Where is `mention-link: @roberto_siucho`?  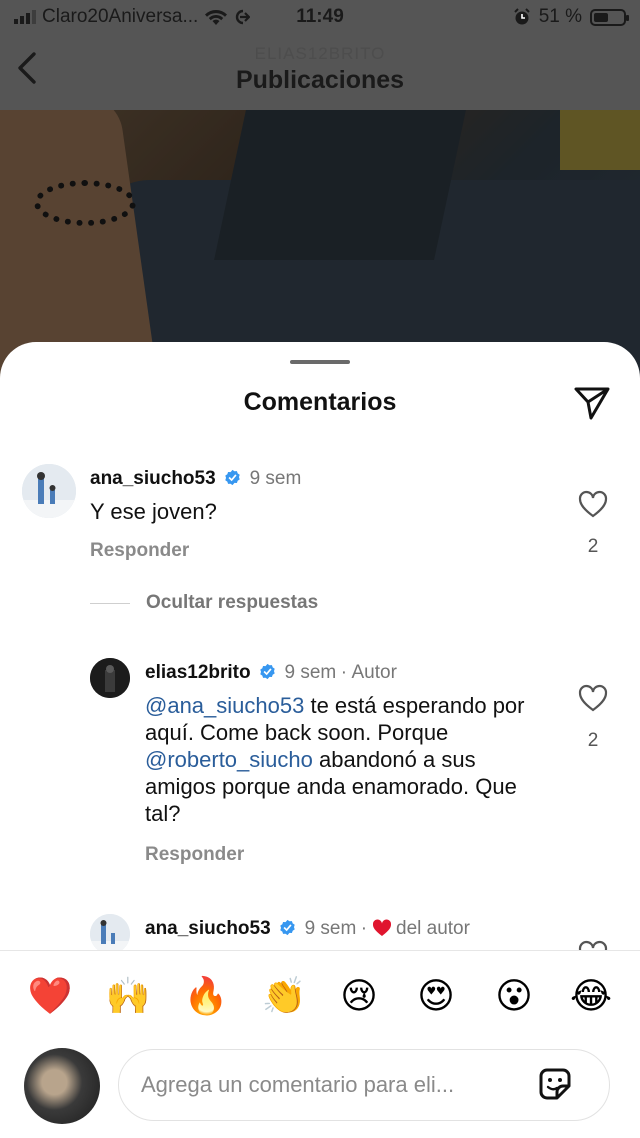
mention-link: @roberto_siucho is located at coordinates (229, 759).